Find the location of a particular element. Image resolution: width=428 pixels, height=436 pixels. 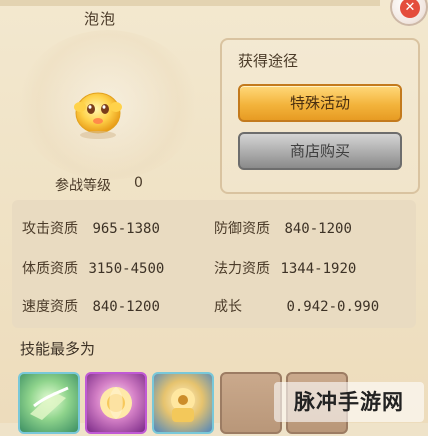

stat-growth: 成长 0.942-0.990 is located at coordinates (296, 306).